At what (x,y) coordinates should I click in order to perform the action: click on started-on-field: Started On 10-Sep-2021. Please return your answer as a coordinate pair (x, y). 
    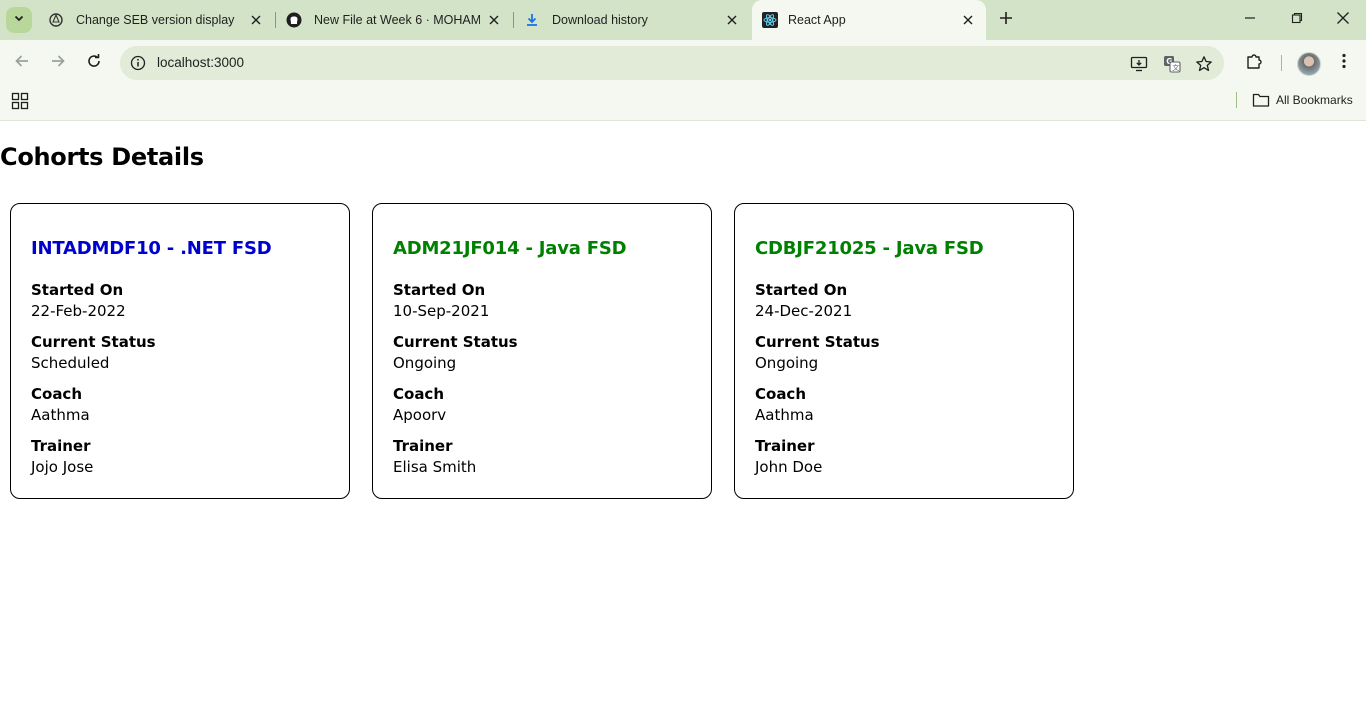
    Looking at the image, I should click on (441, 301).